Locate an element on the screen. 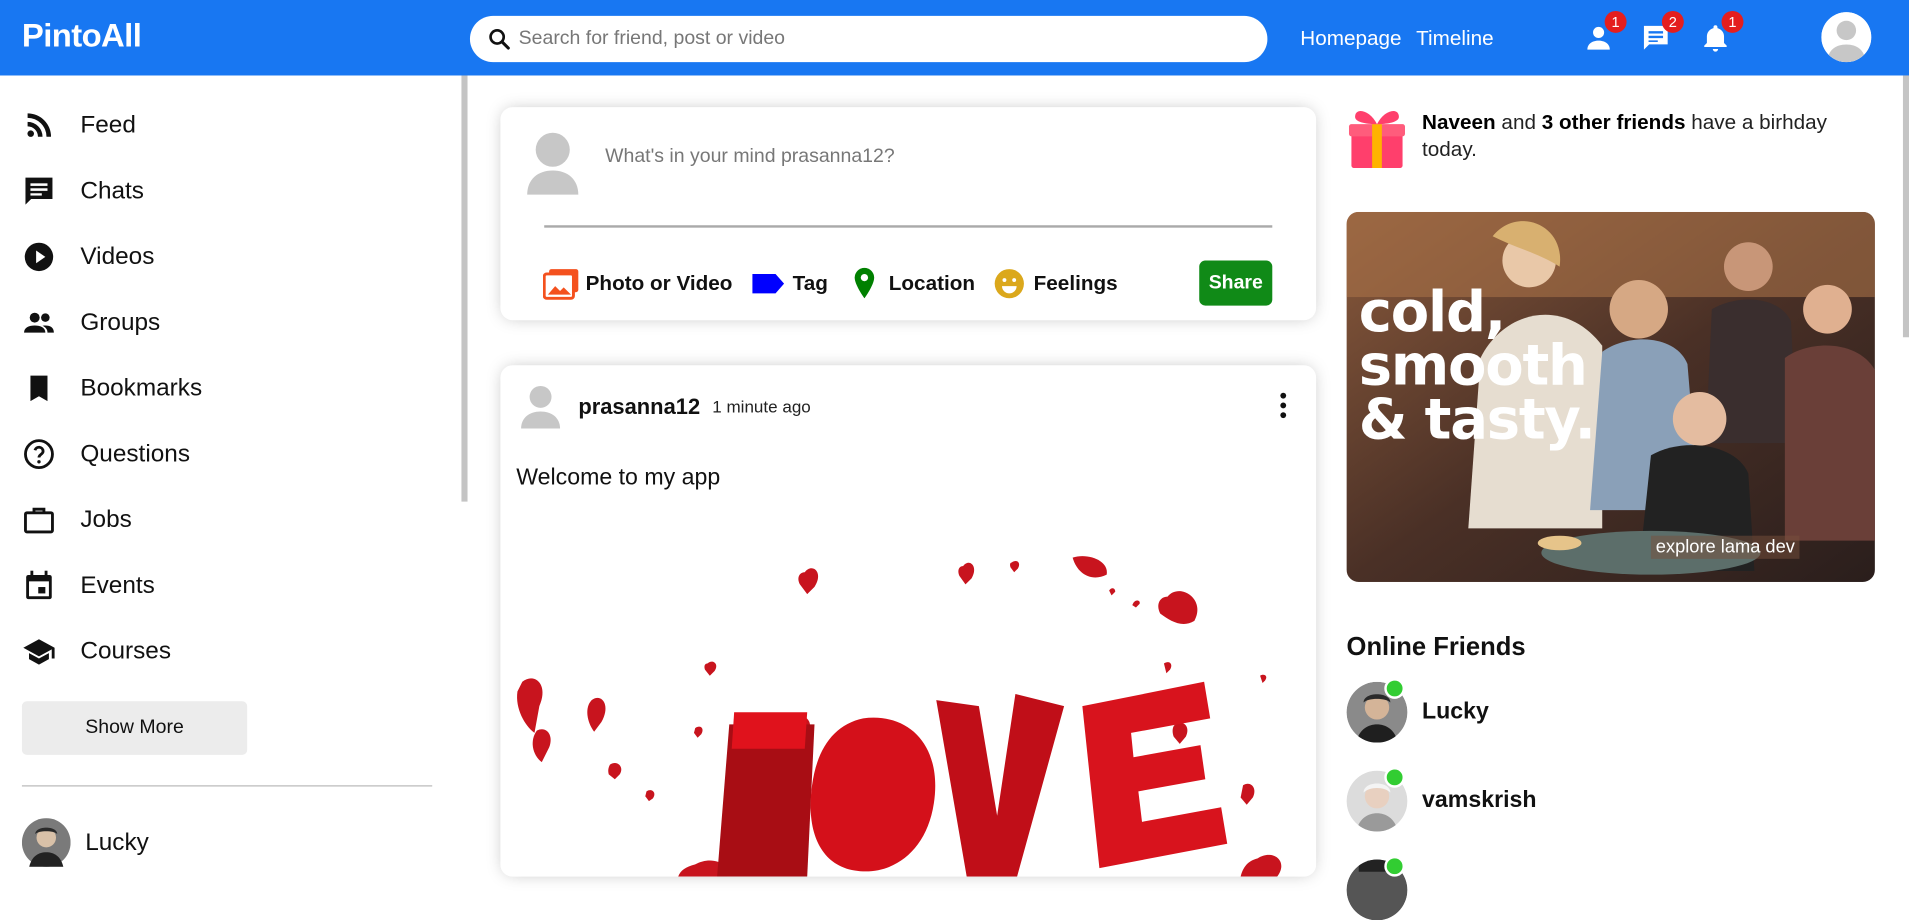 Image resolution: width=1909 pixels, height=920 pixels. online-friend-name: vamskrish is located at coordinates (1479, 800).